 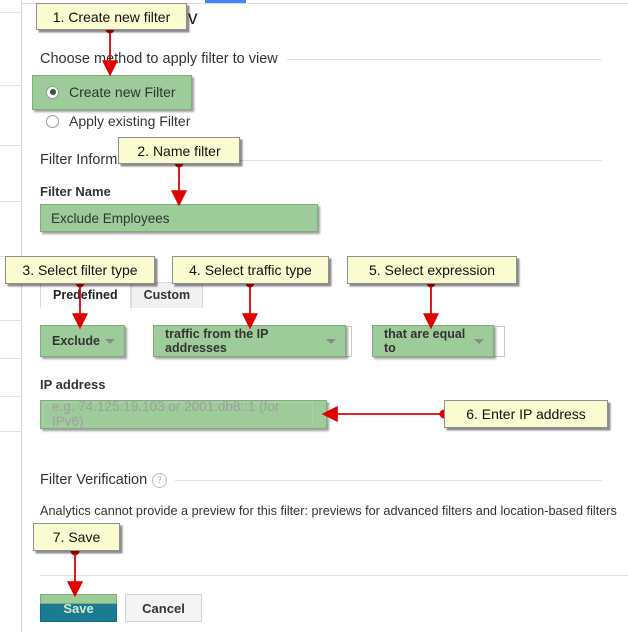 I want to click on filter-name-label: Filter Name, so click(x=75, y=191).